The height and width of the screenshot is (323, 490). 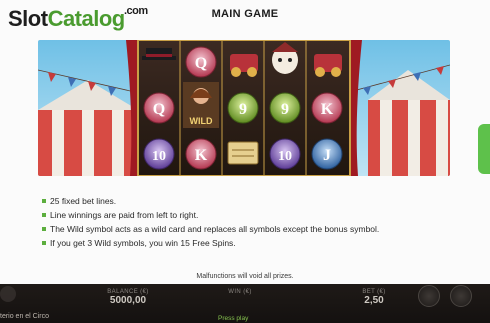 What do you see at coordinates (245, 276) in the screenshot?
I see `malfunction-notice: Malfunctions will void all prizes.` at bounding box center [245, 276].